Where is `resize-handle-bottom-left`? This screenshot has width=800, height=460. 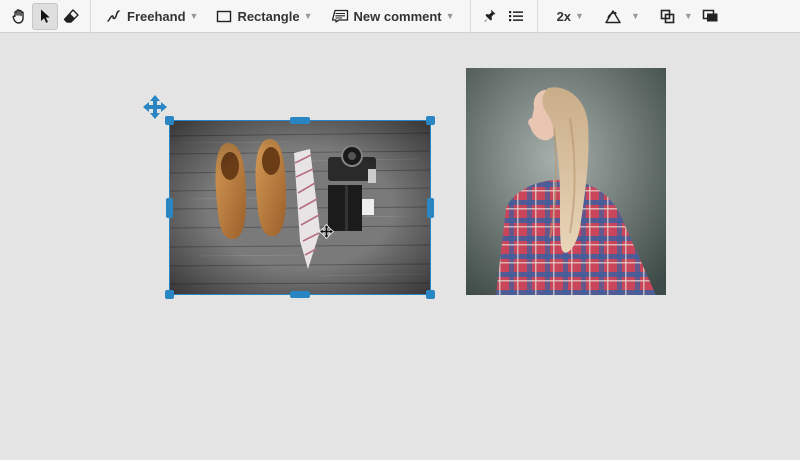
resize-handle-bottom-left is located at coordinates (169, 294).